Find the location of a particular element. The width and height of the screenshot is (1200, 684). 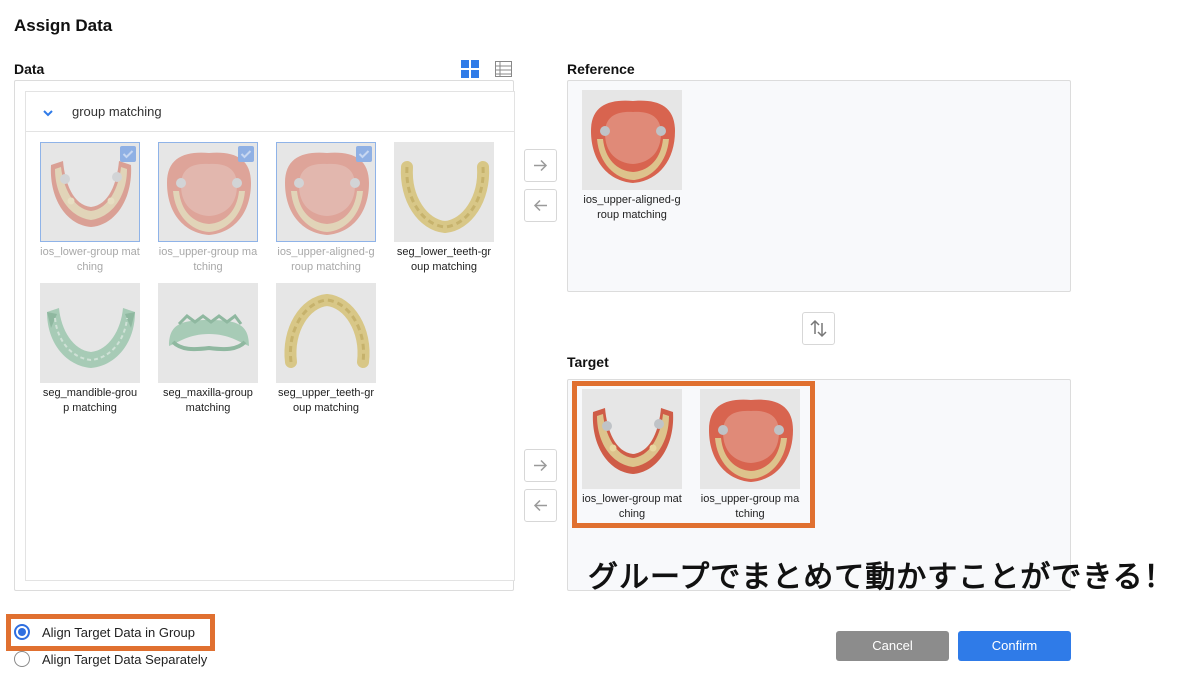

data-item-card: seg_mandible-group matching is located at coordinates (90, 349).